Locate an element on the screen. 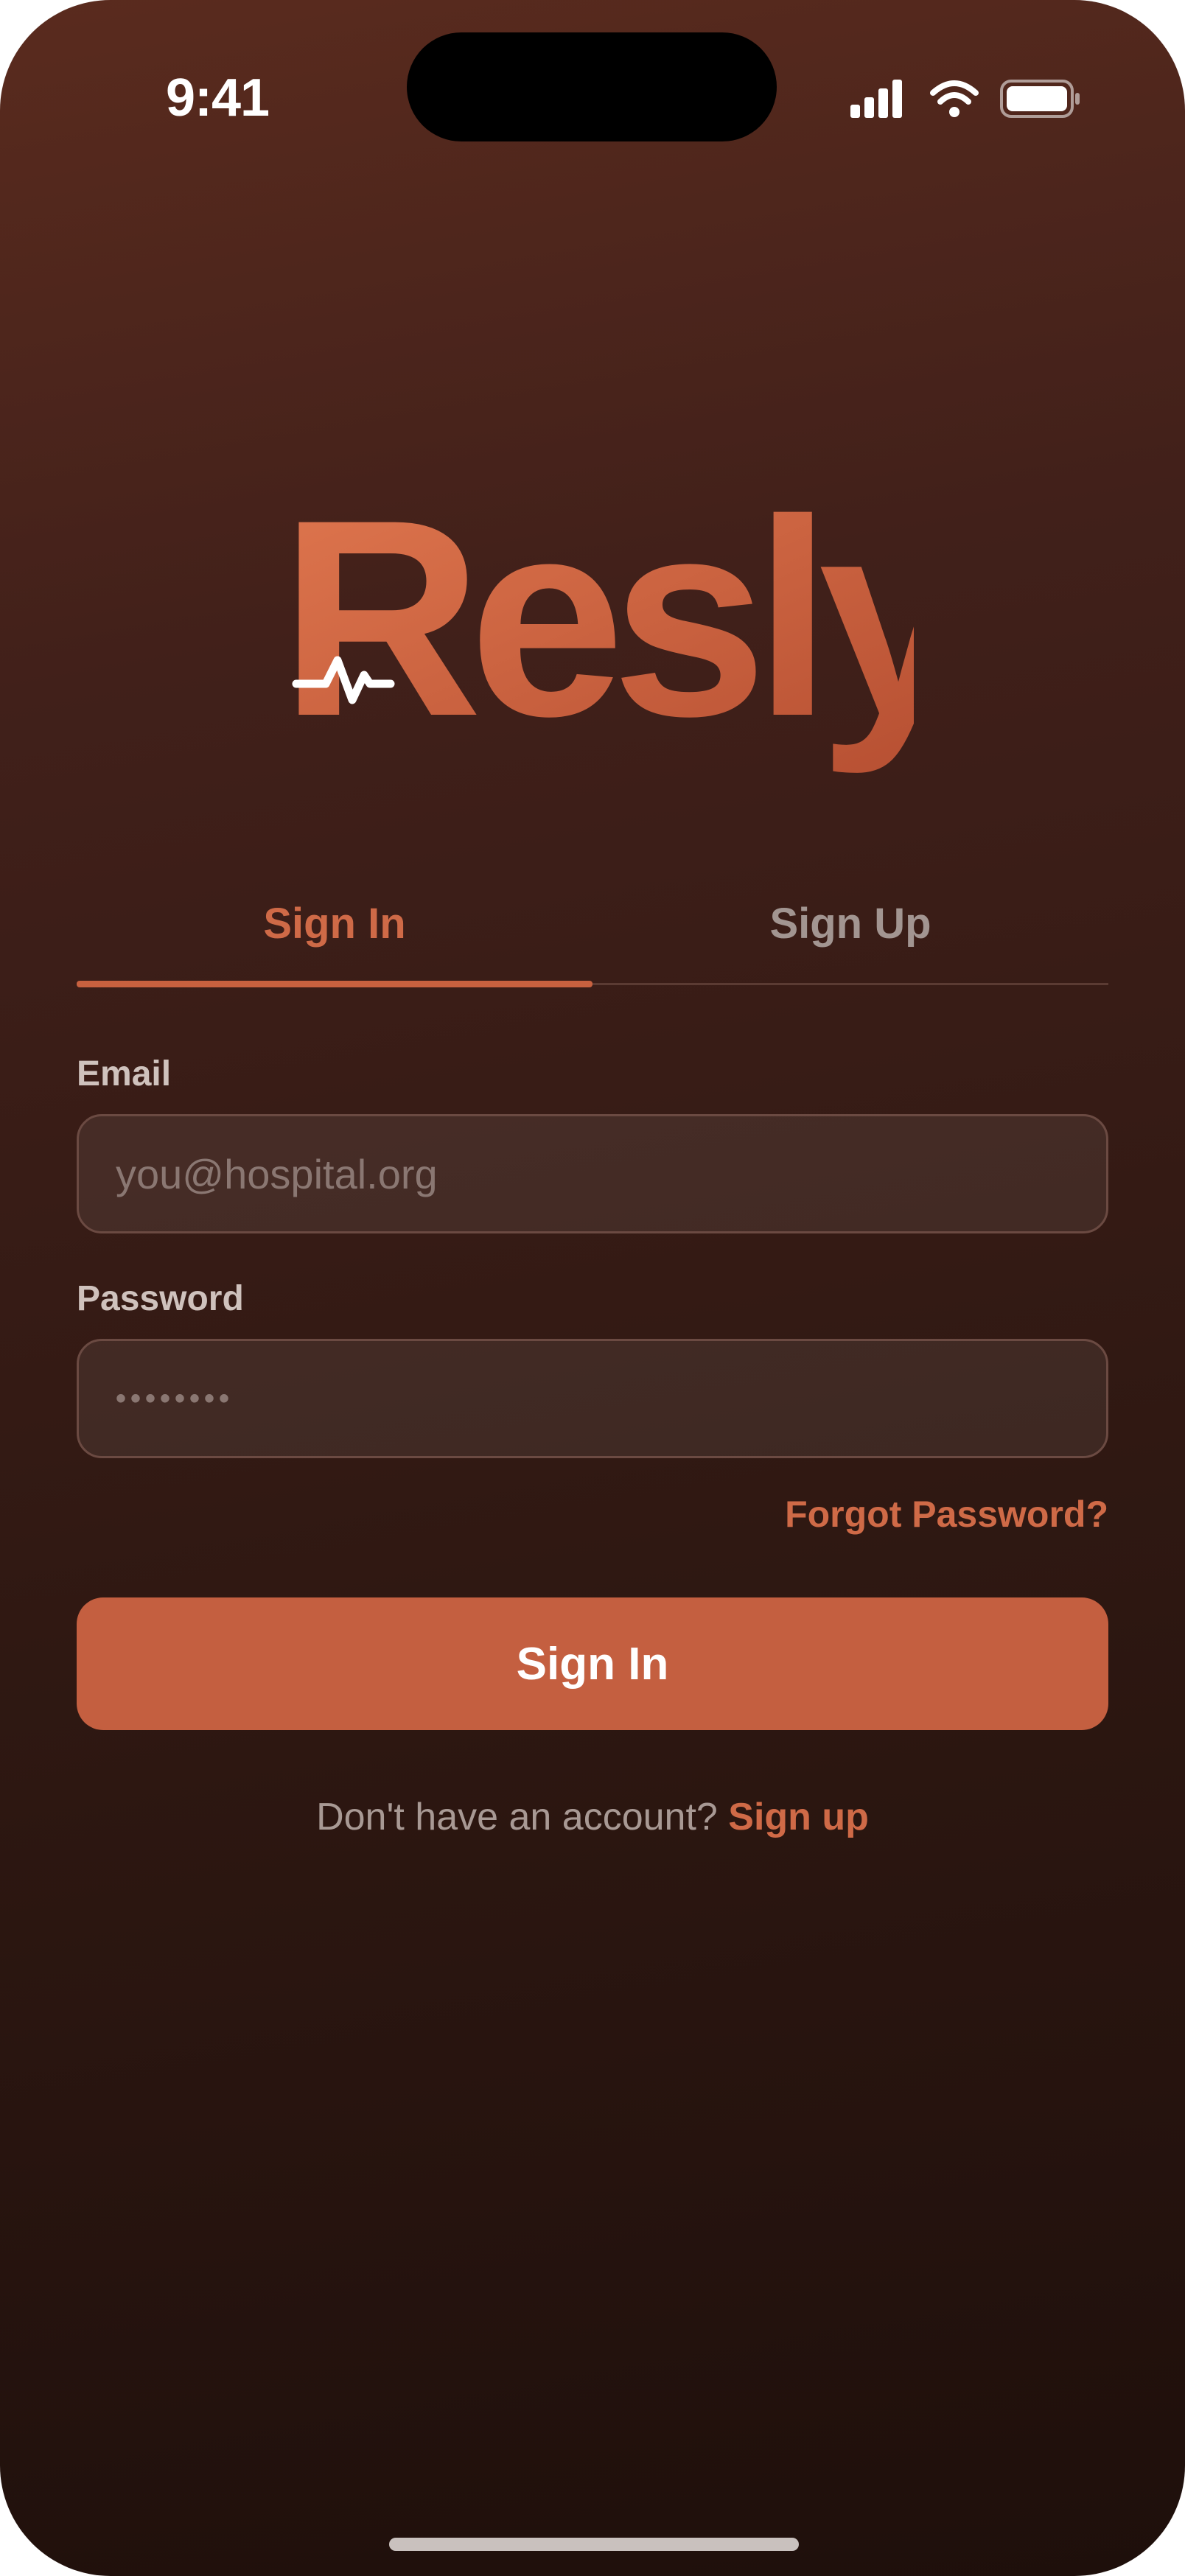 The image size is (1185, 2576). auth-tabs: Sign In Sign Up is located at coordinates (592, 935).